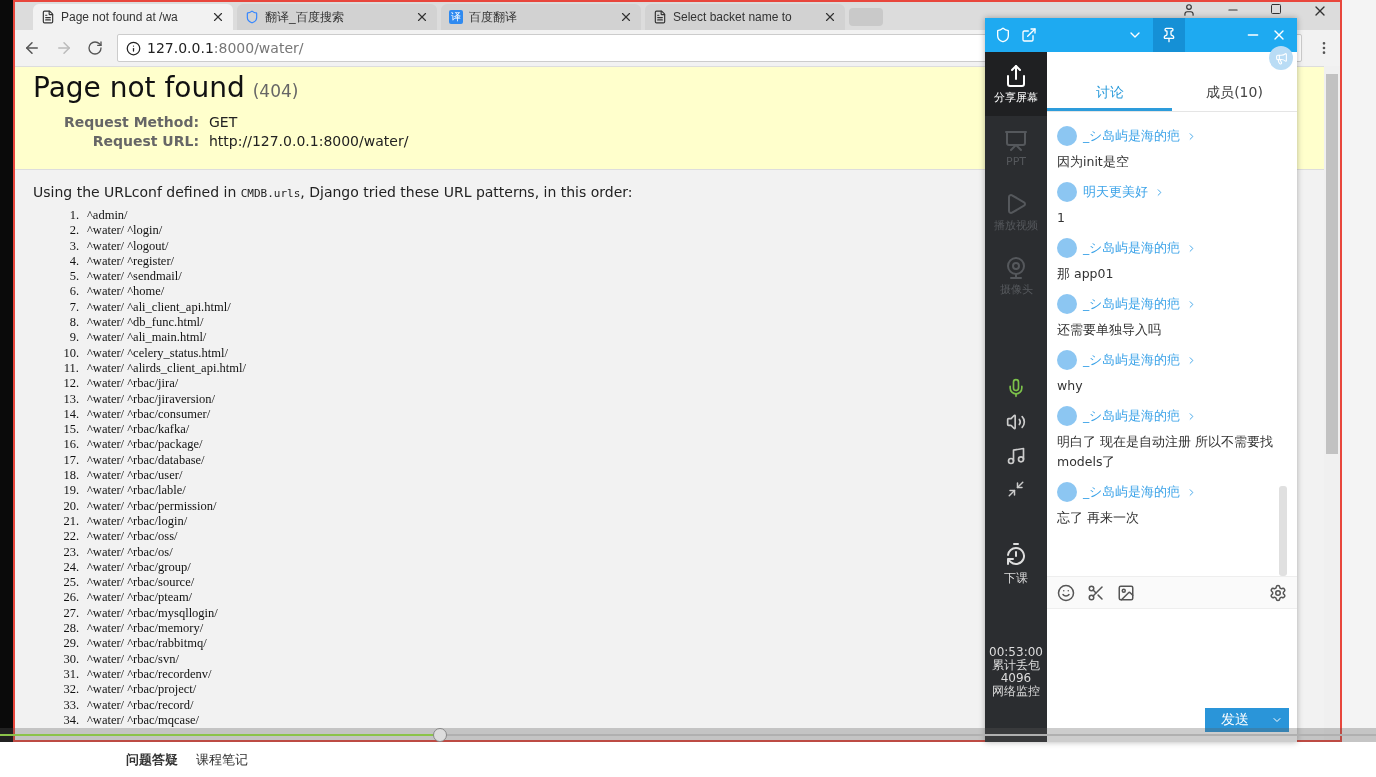  Describe the element at coordinates (70, 644) in the screenshot. I see `pattern-number: 29.` at that location.